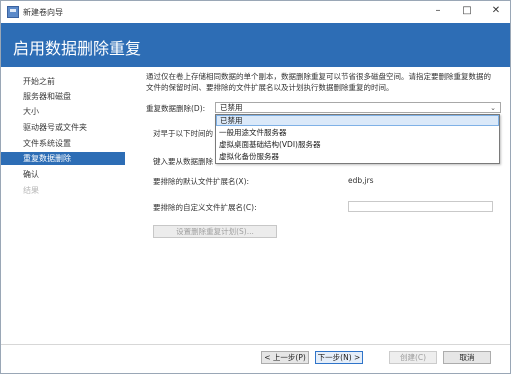 Image resolution: width=511 pixels, height=374 pixels. What do you see at coordinates (420, 206) in the screenshot?
I see `custom-ext-input` at bounding box center [420, 206].